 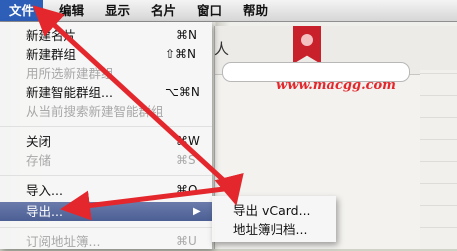 I want to click on menu-item-shortcut: ⌥⌘N, so click(x=182, y=92).